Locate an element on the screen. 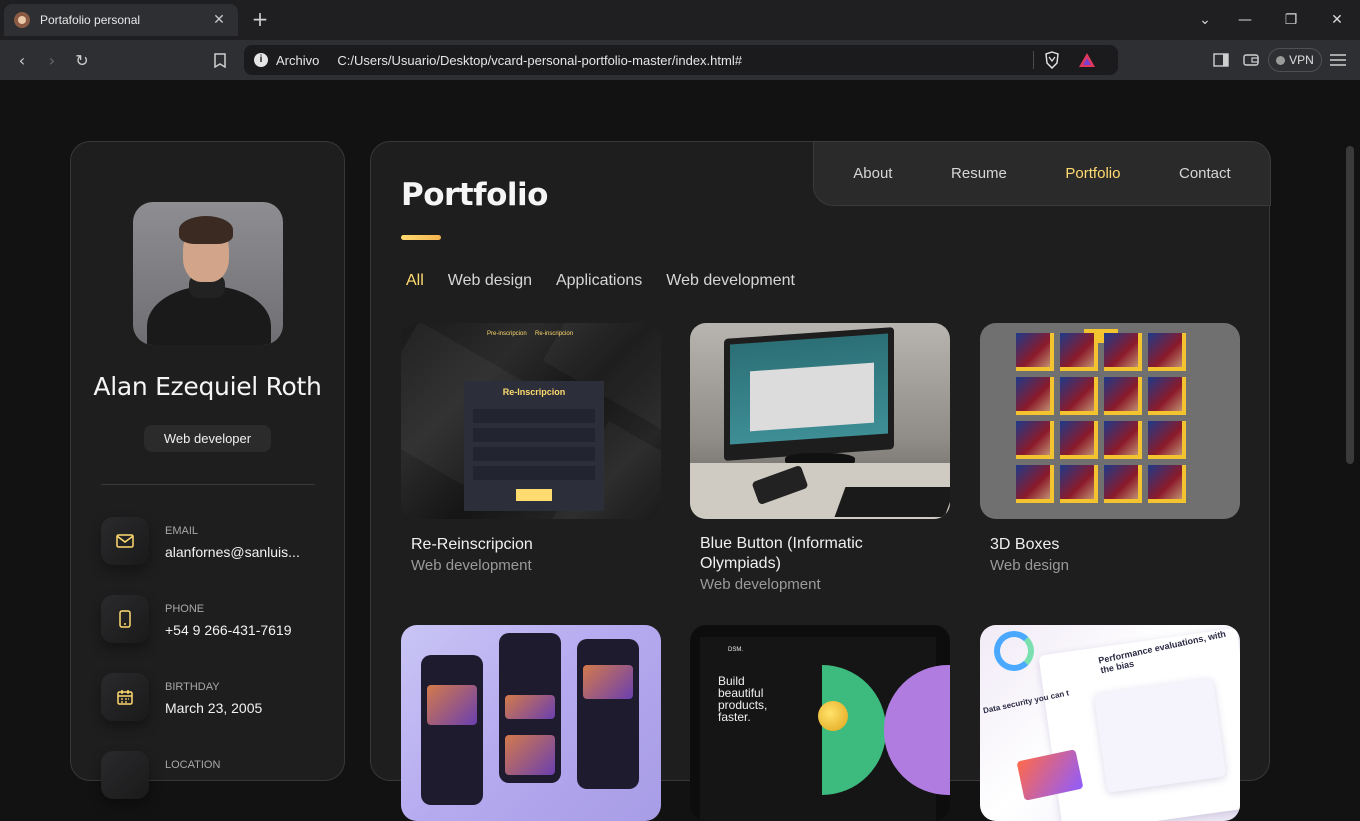  nav-contact: Contact is located at coordinates (1205, 173).